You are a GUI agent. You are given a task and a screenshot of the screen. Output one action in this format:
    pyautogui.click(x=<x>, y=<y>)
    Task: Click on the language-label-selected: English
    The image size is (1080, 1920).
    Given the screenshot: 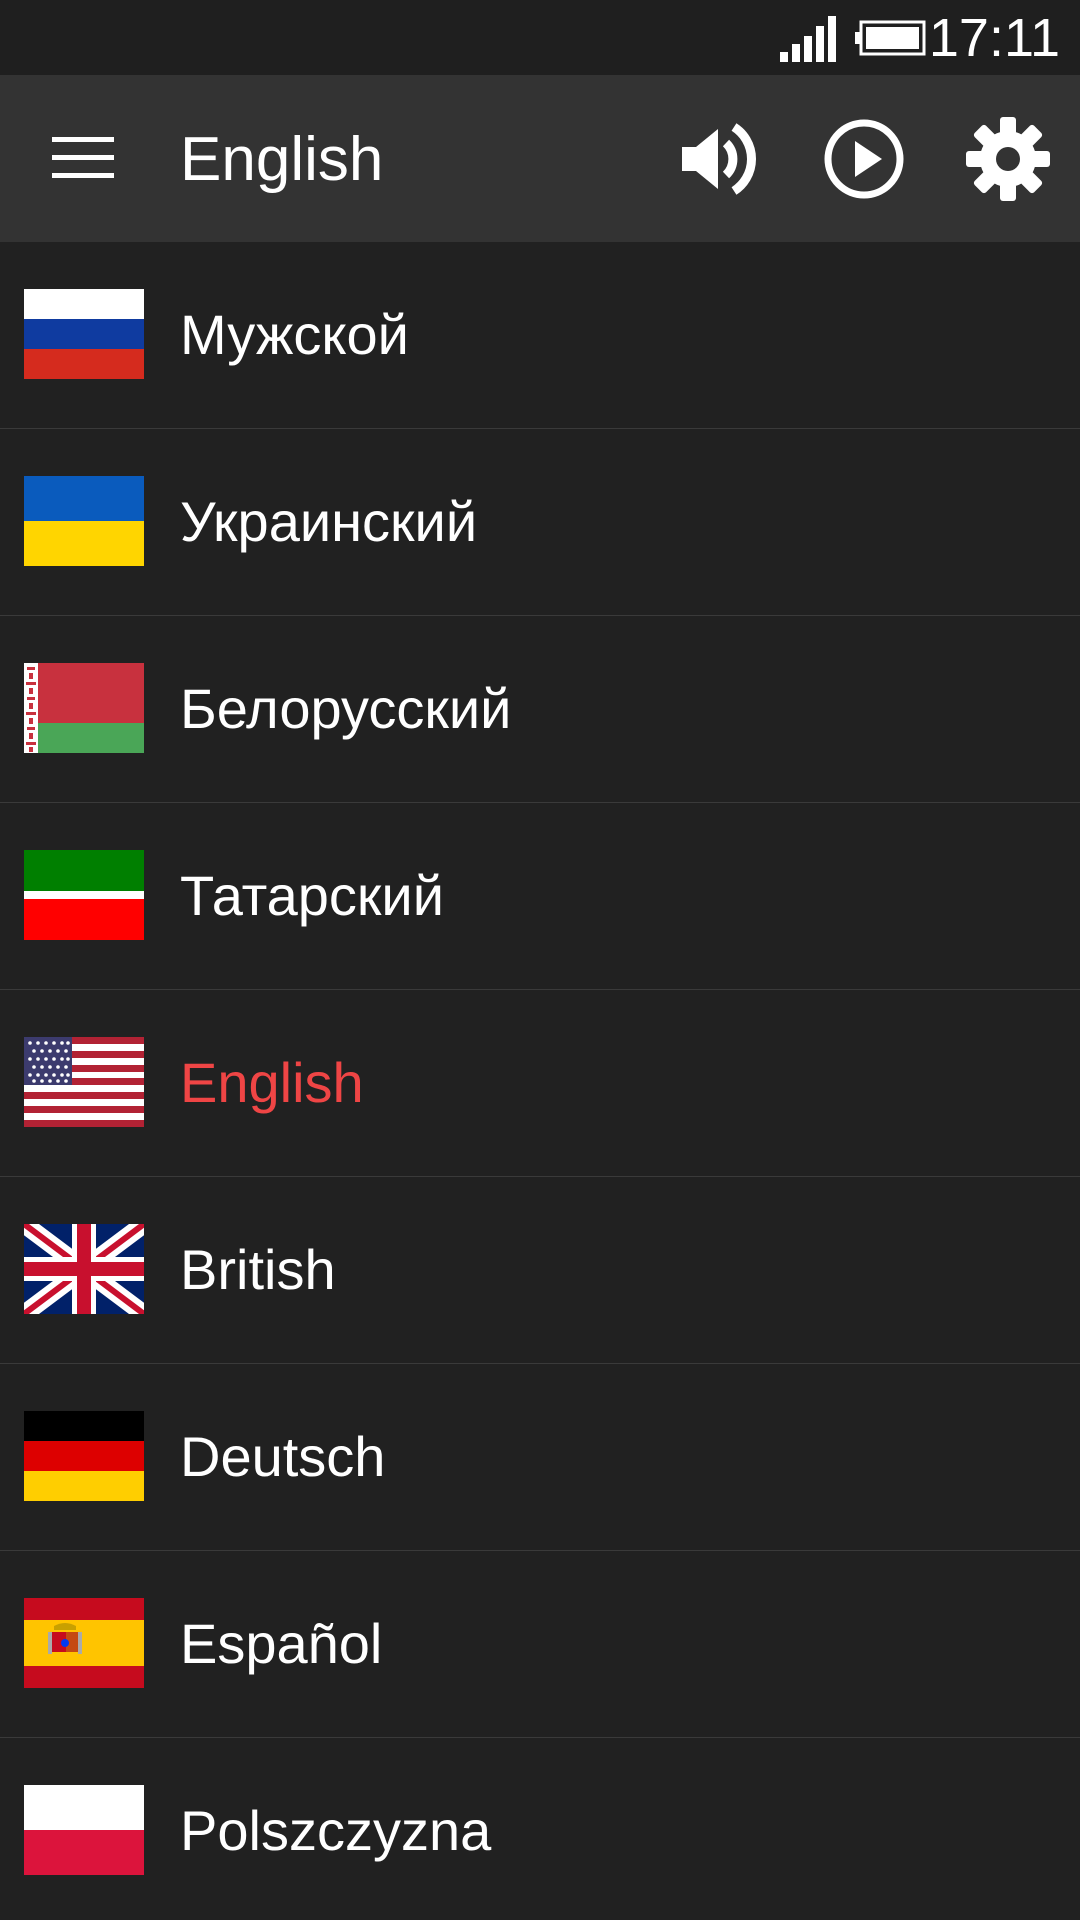 What is the action you would take?
    pyautogui.click(x=272, y=1082)
    